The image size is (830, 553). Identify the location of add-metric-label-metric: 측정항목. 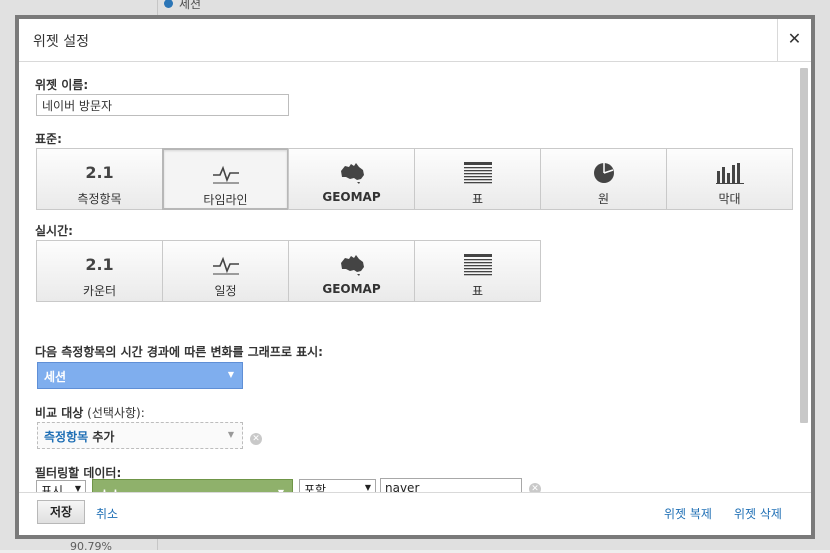
(66, 437).